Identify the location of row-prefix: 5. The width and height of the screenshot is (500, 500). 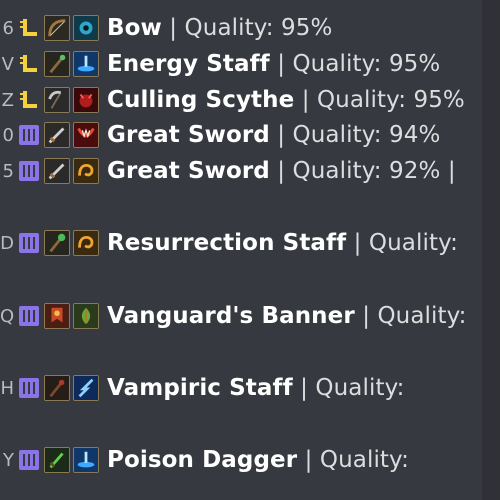
(8, 171).